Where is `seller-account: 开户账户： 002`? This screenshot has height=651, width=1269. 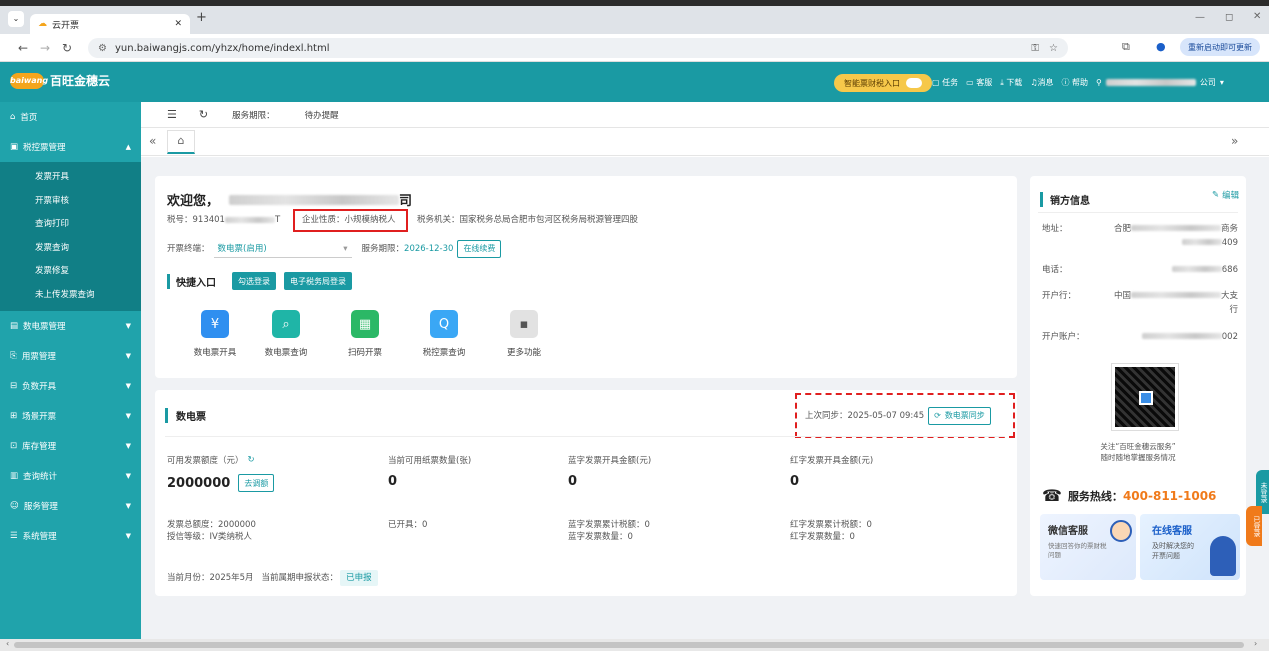 seller-account: 开户账户： 002 is located at coordinates (1140, 337).